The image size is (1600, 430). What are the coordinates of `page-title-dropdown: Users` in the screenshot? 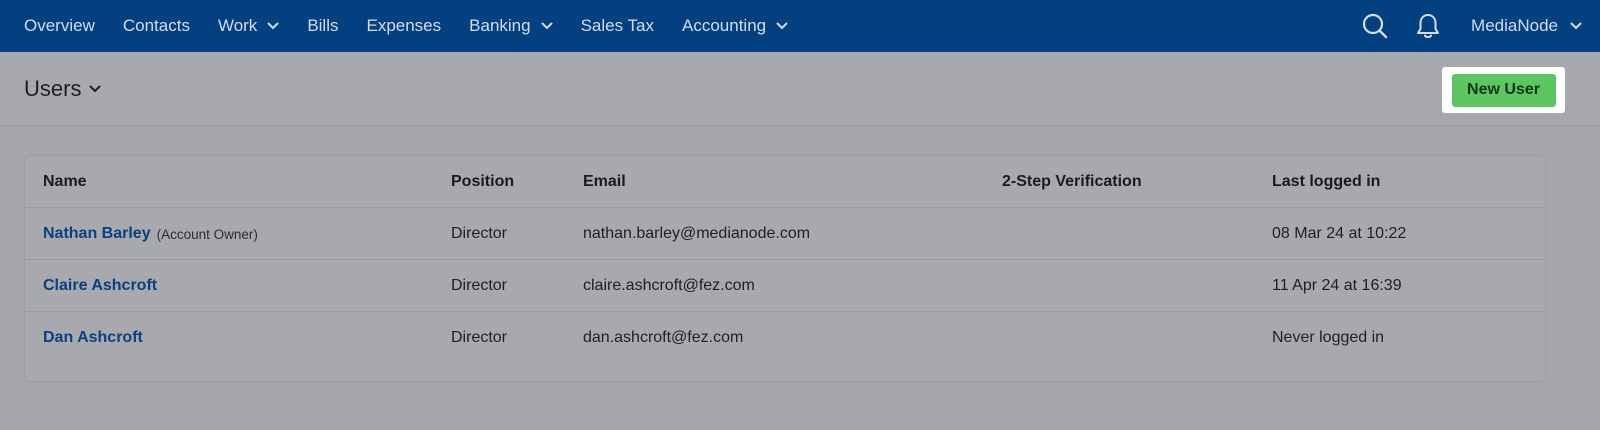 It's located at (62, 89).